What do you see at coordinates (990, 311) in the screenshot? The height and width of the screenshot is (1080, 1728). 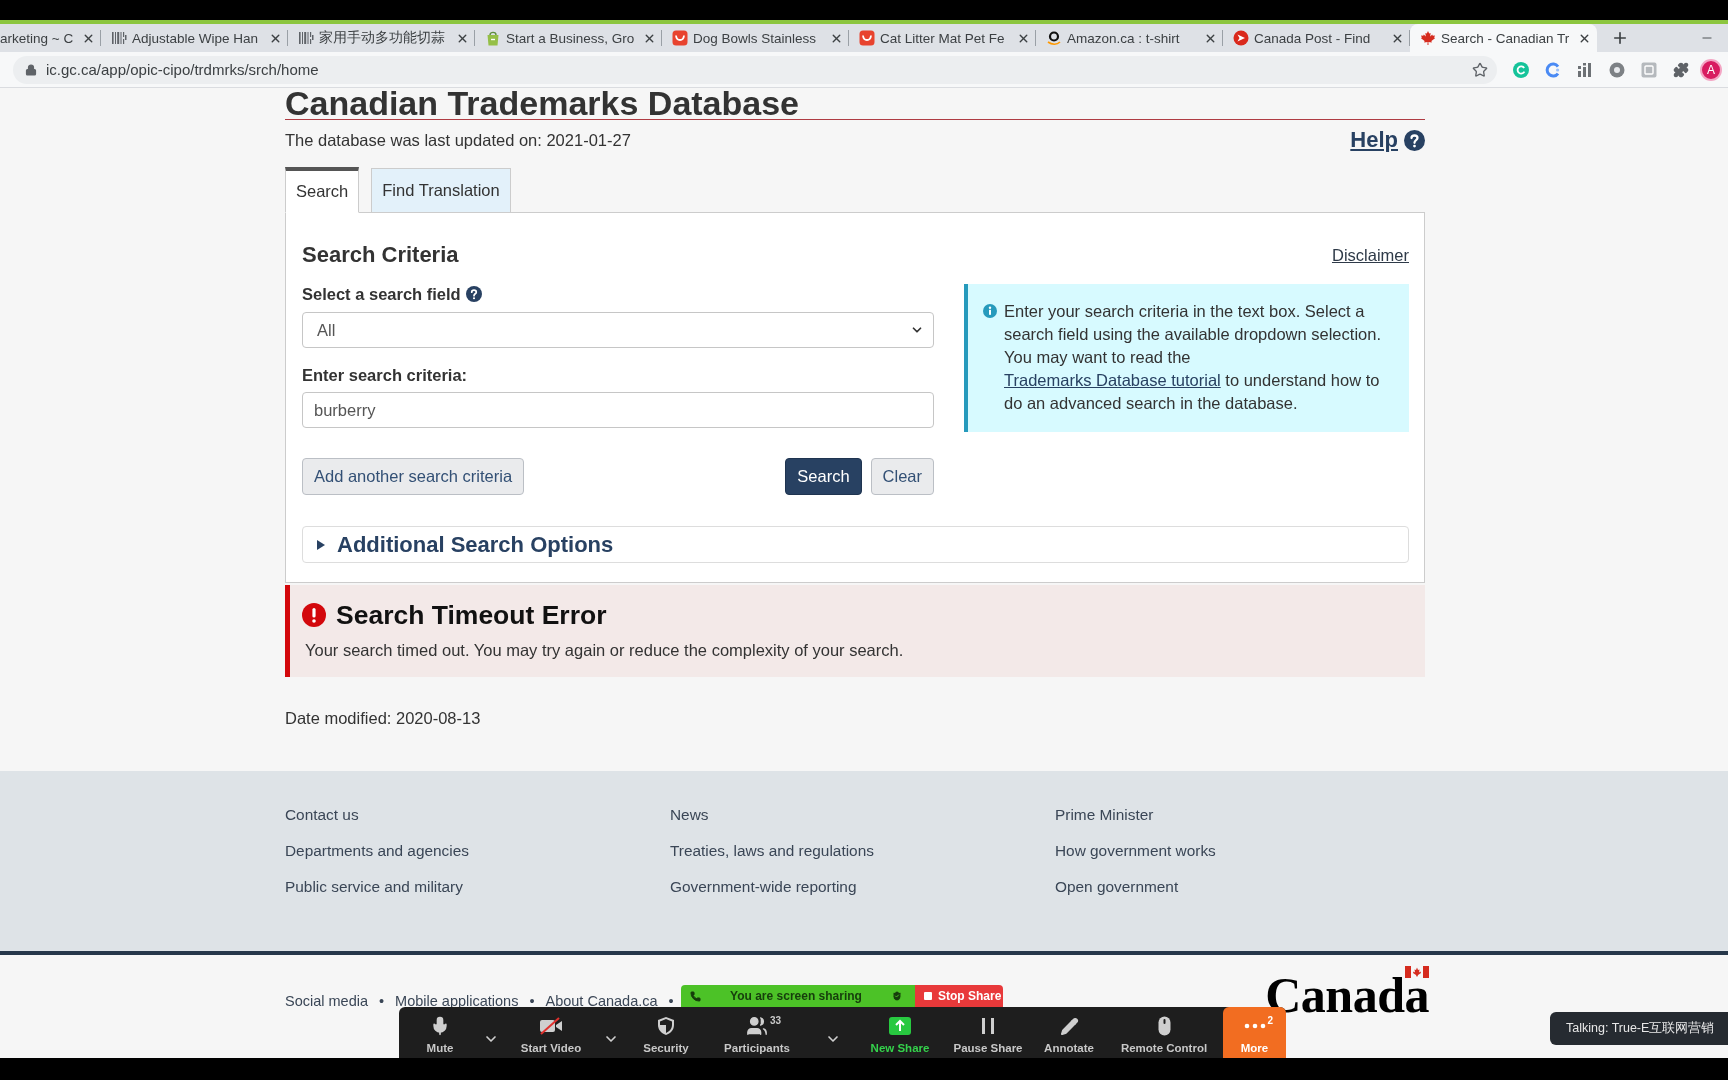 I see `info-icon` at bounding box center [990, 311].